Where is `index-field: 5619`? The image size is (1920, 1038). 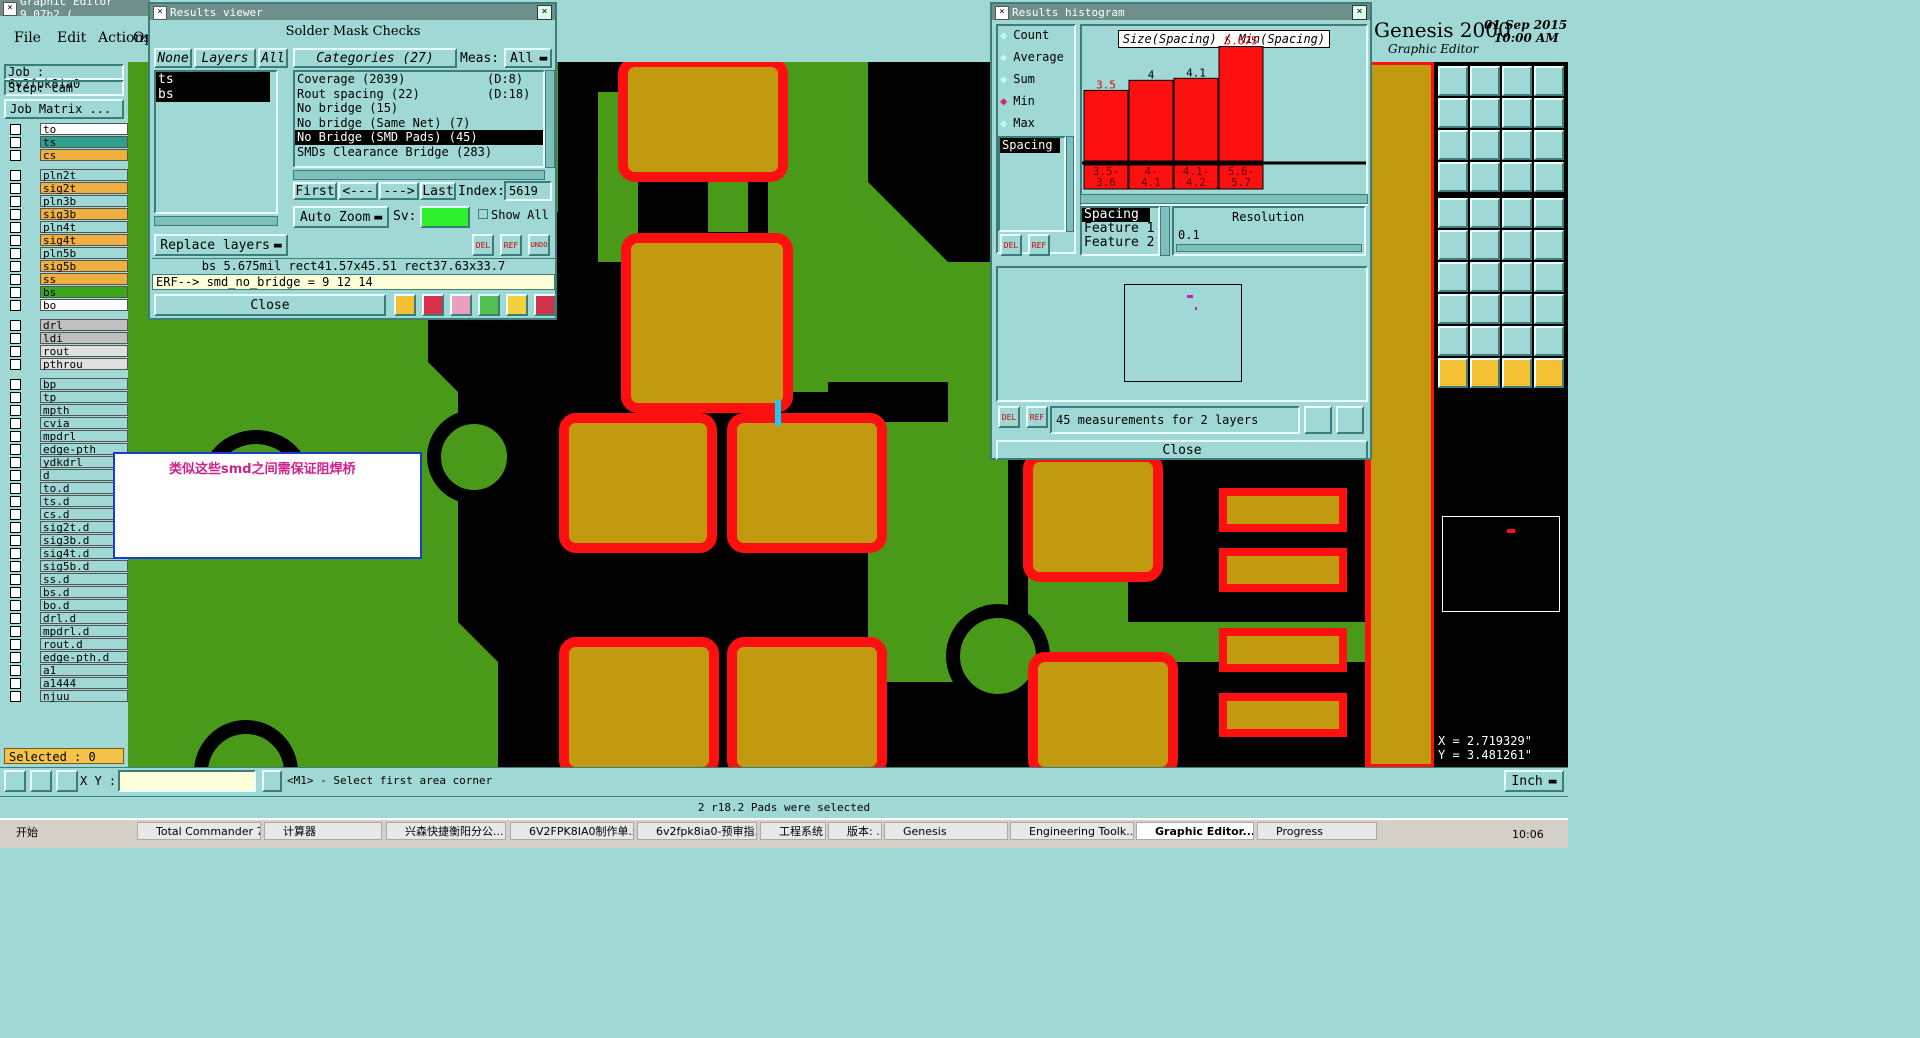
index-field: 5619 is located at coordinates (528, 191).